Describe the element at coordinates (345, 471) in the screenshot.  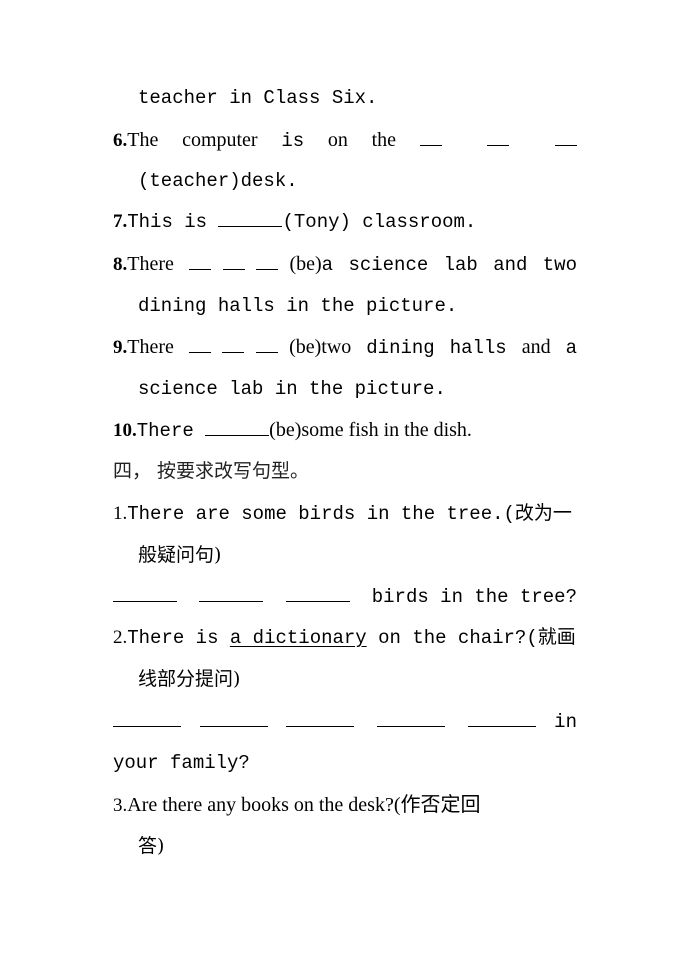
I see `section-4-heading: 四， 按要求改写句型。` at that location.